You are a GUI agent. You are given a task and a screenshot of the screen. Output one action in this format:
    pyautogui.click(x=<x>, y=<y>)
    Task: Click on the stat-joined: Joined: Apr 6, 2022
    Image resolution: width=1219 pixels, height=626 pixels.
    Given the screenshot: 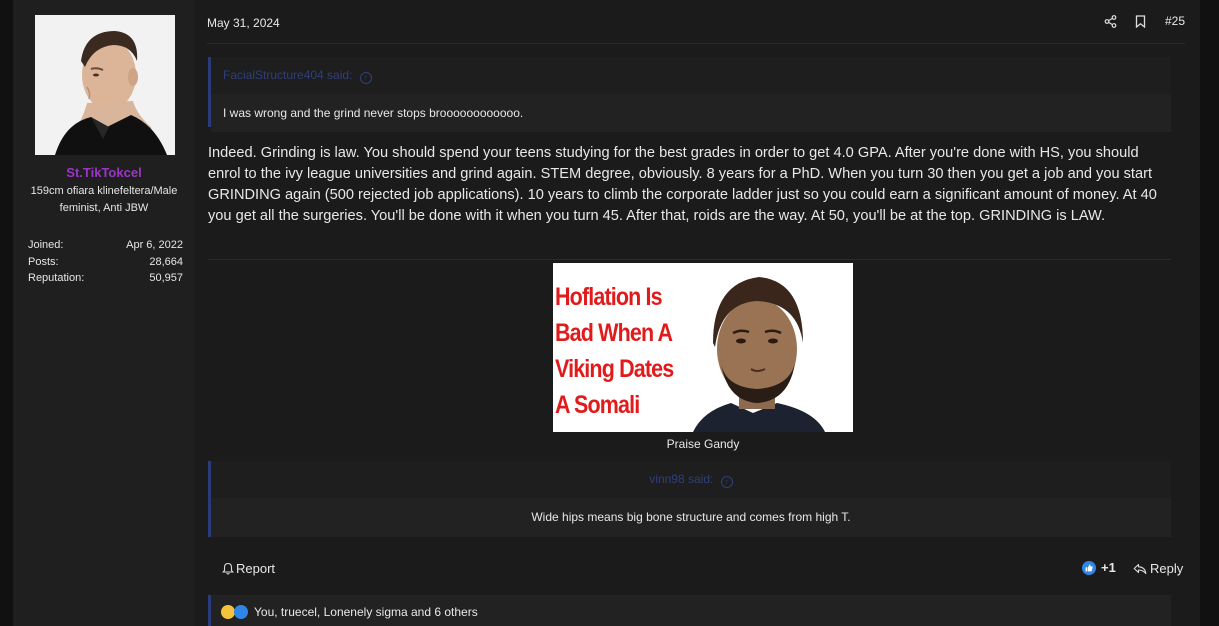 What is the action you would take?
    pyautogui.click(x=105, y=245)
    